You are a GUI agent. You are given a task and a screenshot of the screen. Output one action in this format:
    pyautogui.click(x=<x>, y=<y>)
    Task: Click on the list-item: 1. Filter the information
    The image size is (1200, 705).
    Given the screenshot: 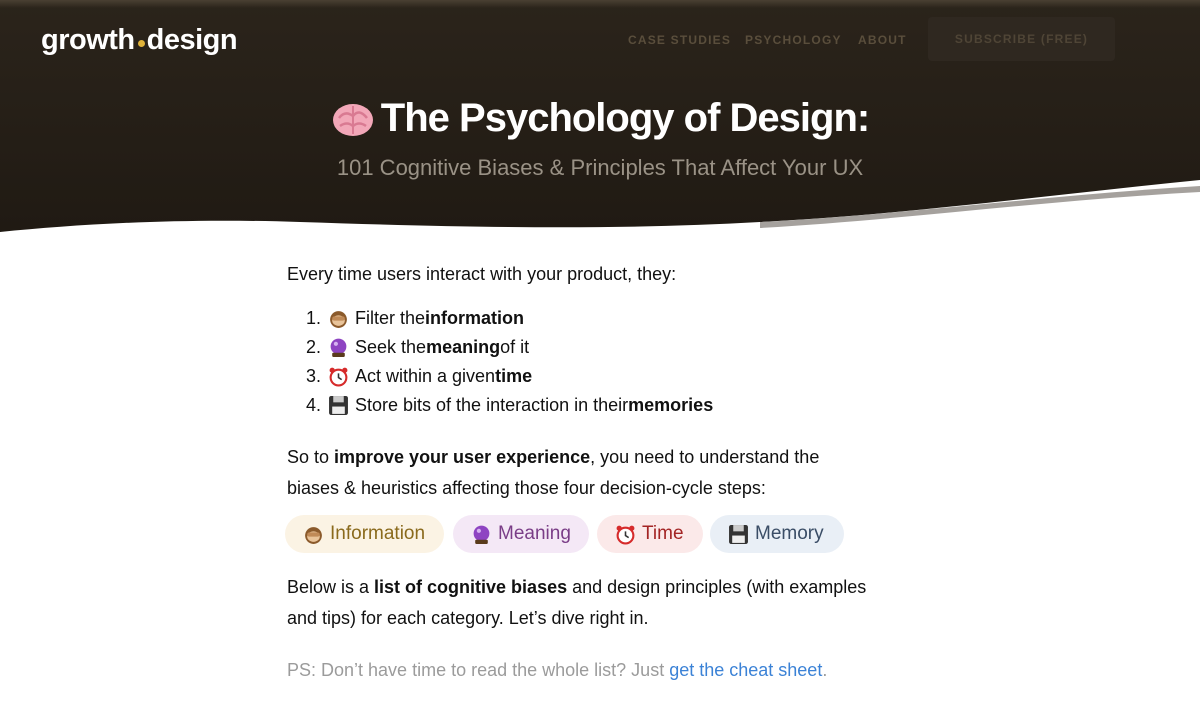 What is the action you would take?
    pyautogui.click(x=509, y=318)
    